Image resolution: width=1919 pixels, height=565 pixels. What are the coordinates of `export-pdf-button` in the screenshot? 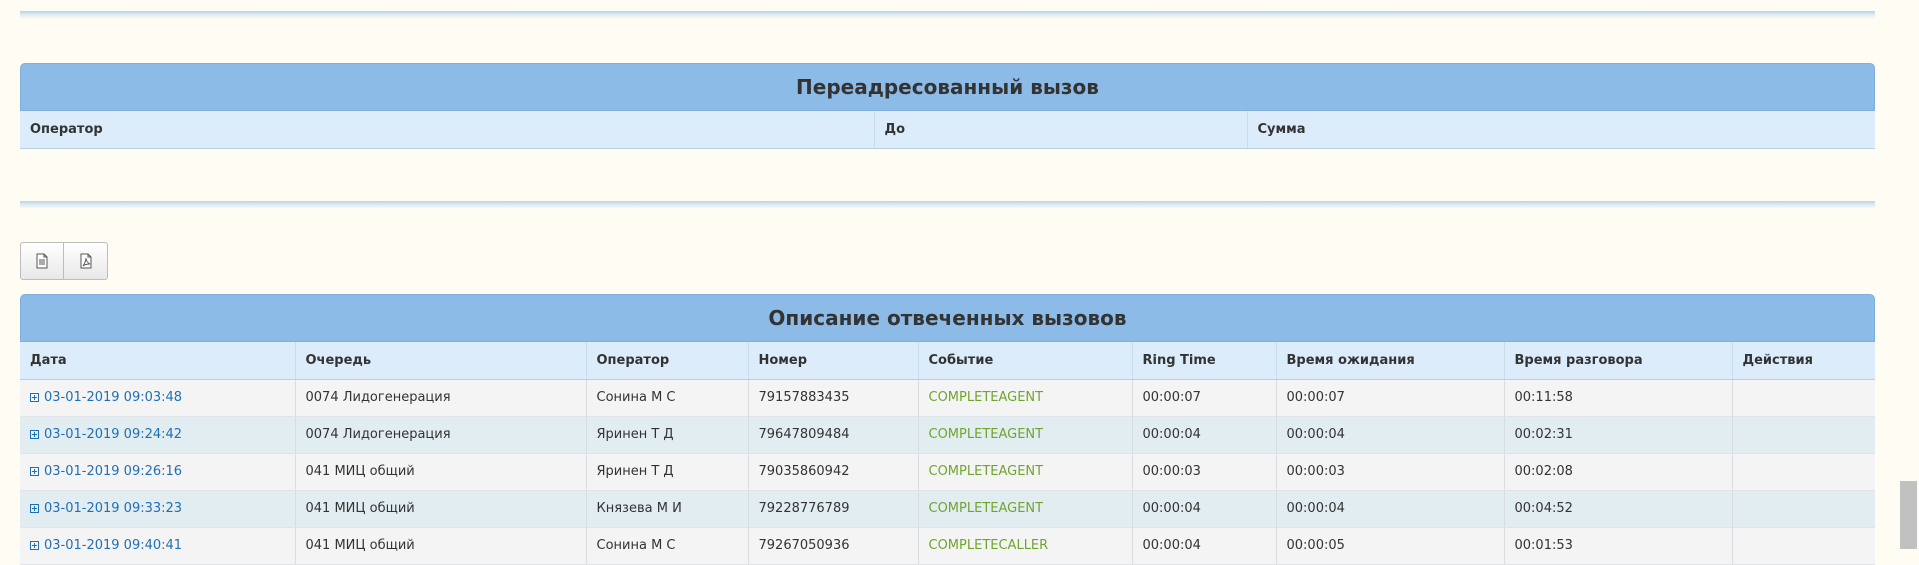 It's located at (86, 261).